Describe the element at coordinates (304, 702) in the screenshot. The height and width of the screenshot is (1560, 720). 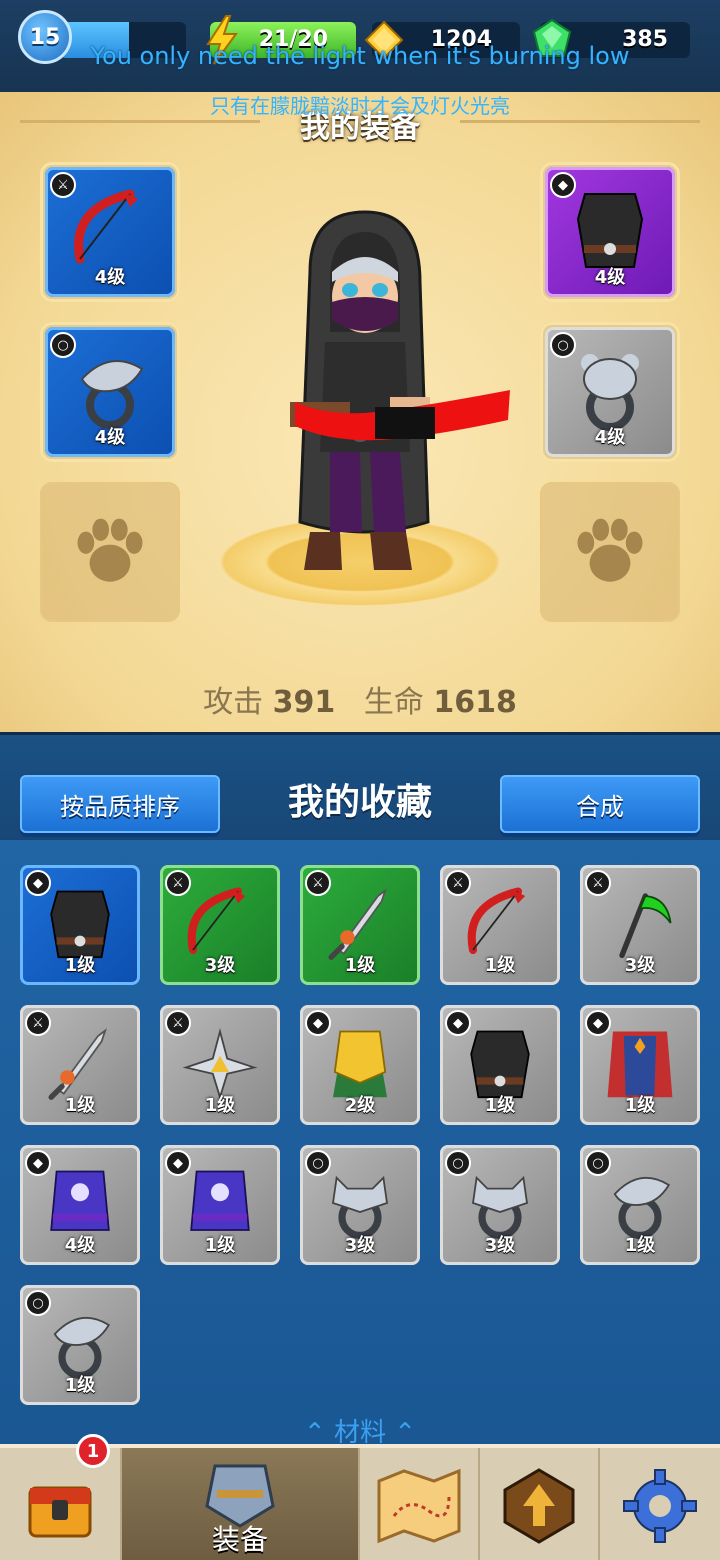
I see `attack-value: 391` at that location.